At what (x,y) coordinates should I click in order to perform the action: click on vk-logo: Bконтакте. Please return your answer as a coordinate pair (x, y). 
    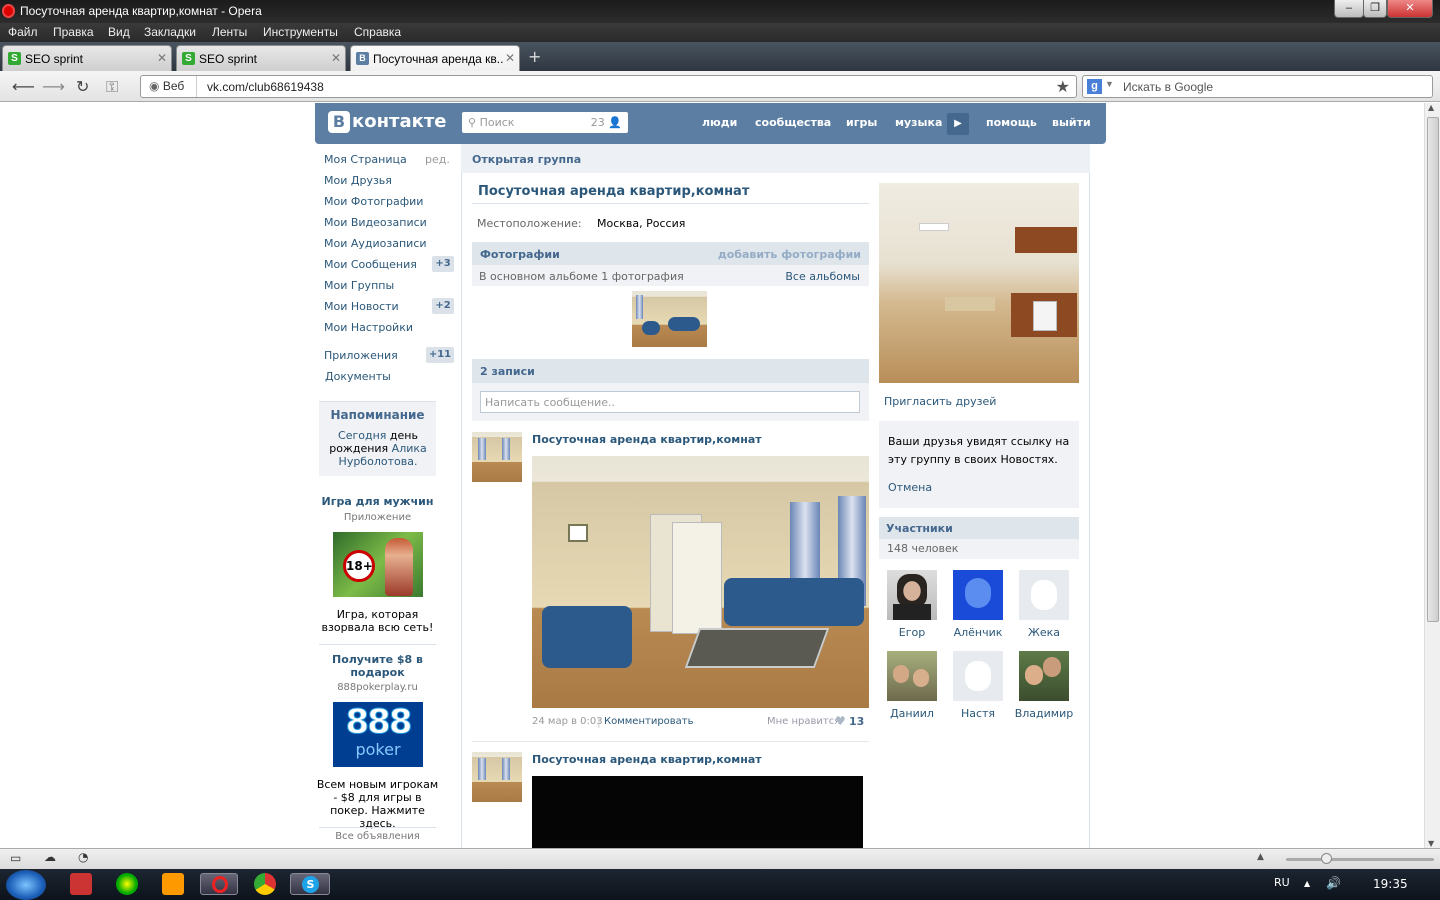
    Looking at the image, I should click on (387, 122).